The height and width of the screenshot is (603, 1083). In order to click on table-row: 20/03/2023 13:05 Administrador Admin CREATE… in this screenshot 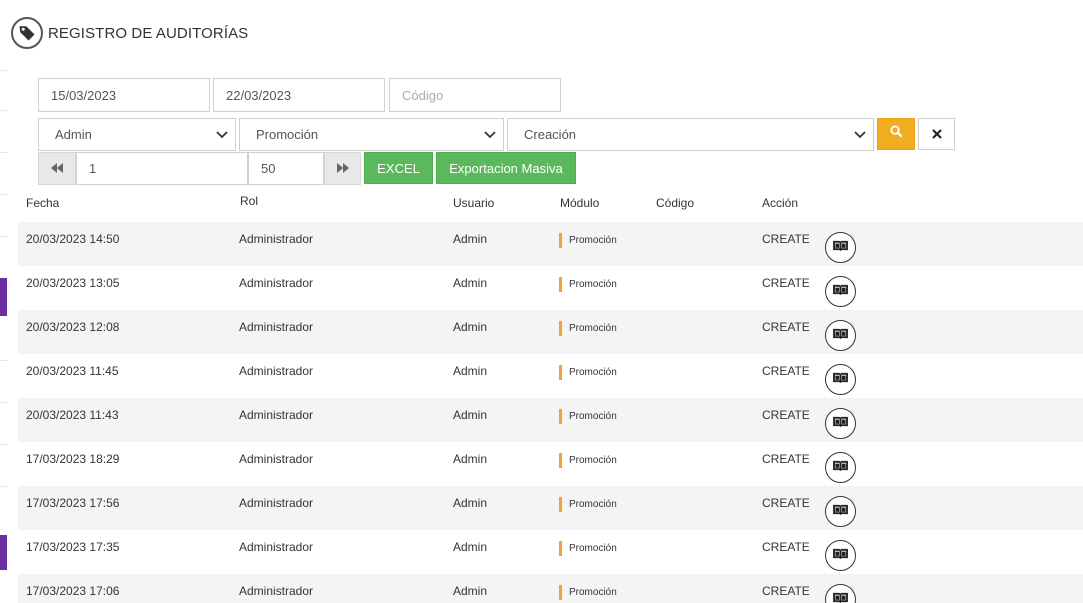, I will do `click(550, 288)`.